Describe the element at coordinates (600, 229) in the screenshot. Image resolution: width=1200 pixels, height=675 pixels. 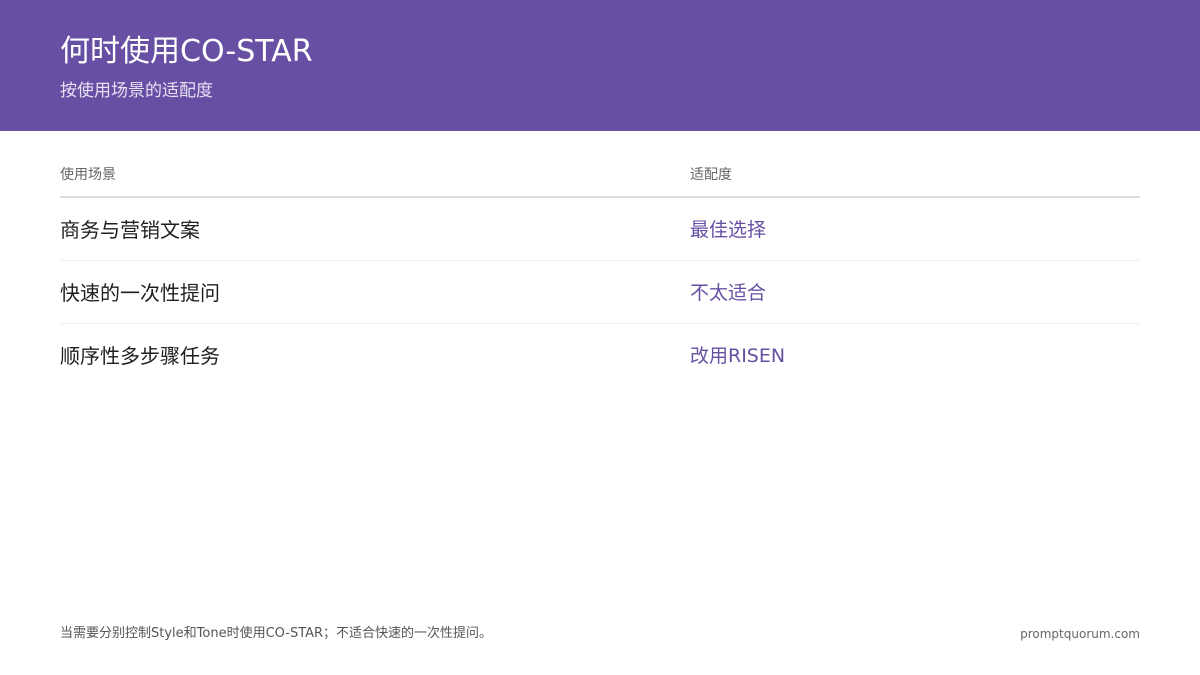
I see `table-row: 商务与营销文案 最佳选择` at that location.